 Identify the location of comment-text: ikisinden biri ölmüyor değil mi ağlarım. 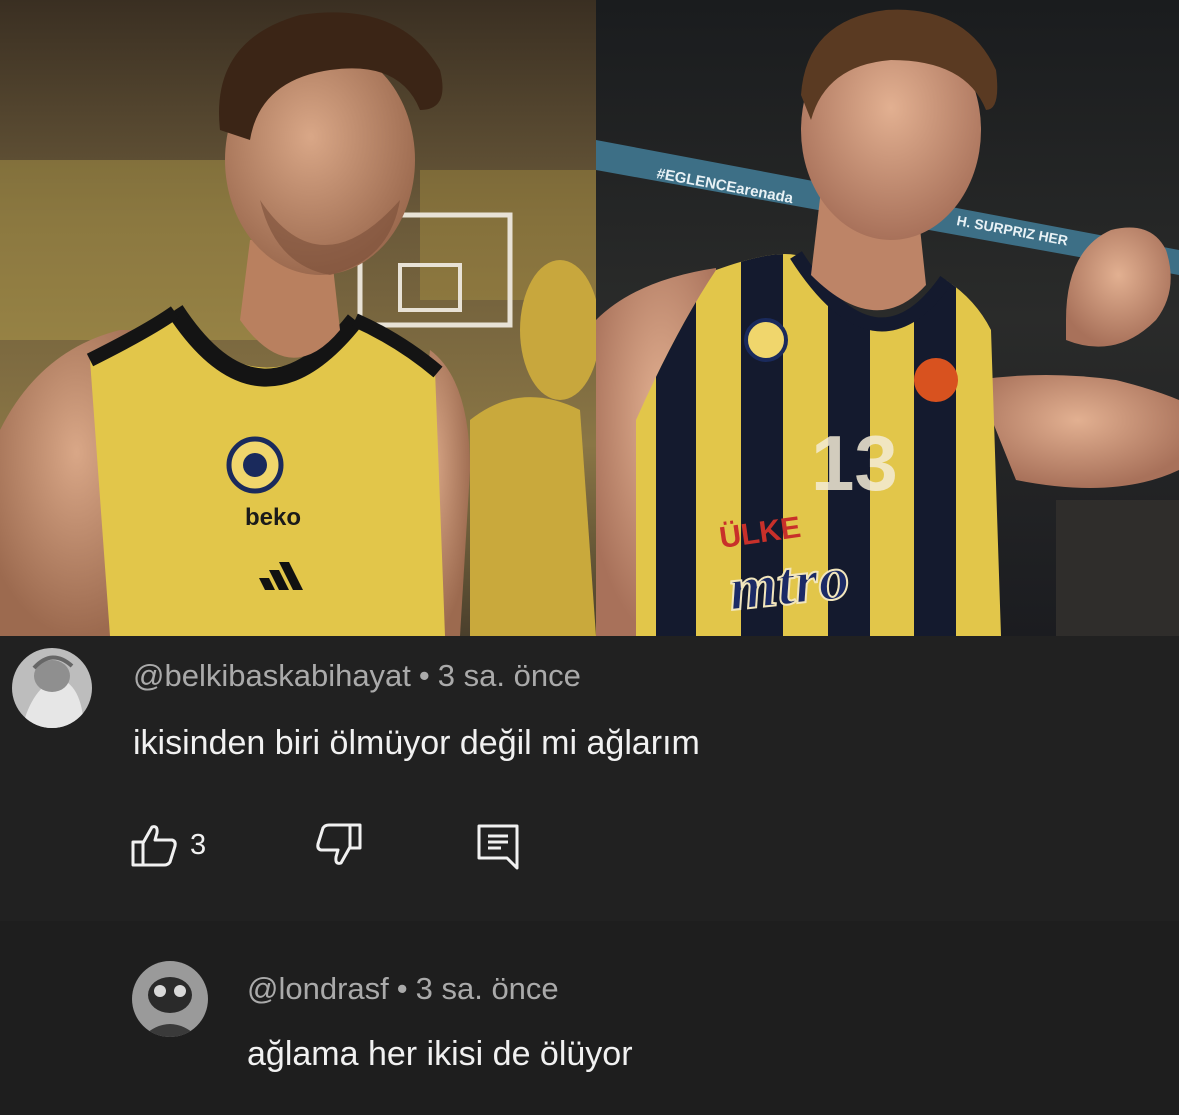
(416, 743).